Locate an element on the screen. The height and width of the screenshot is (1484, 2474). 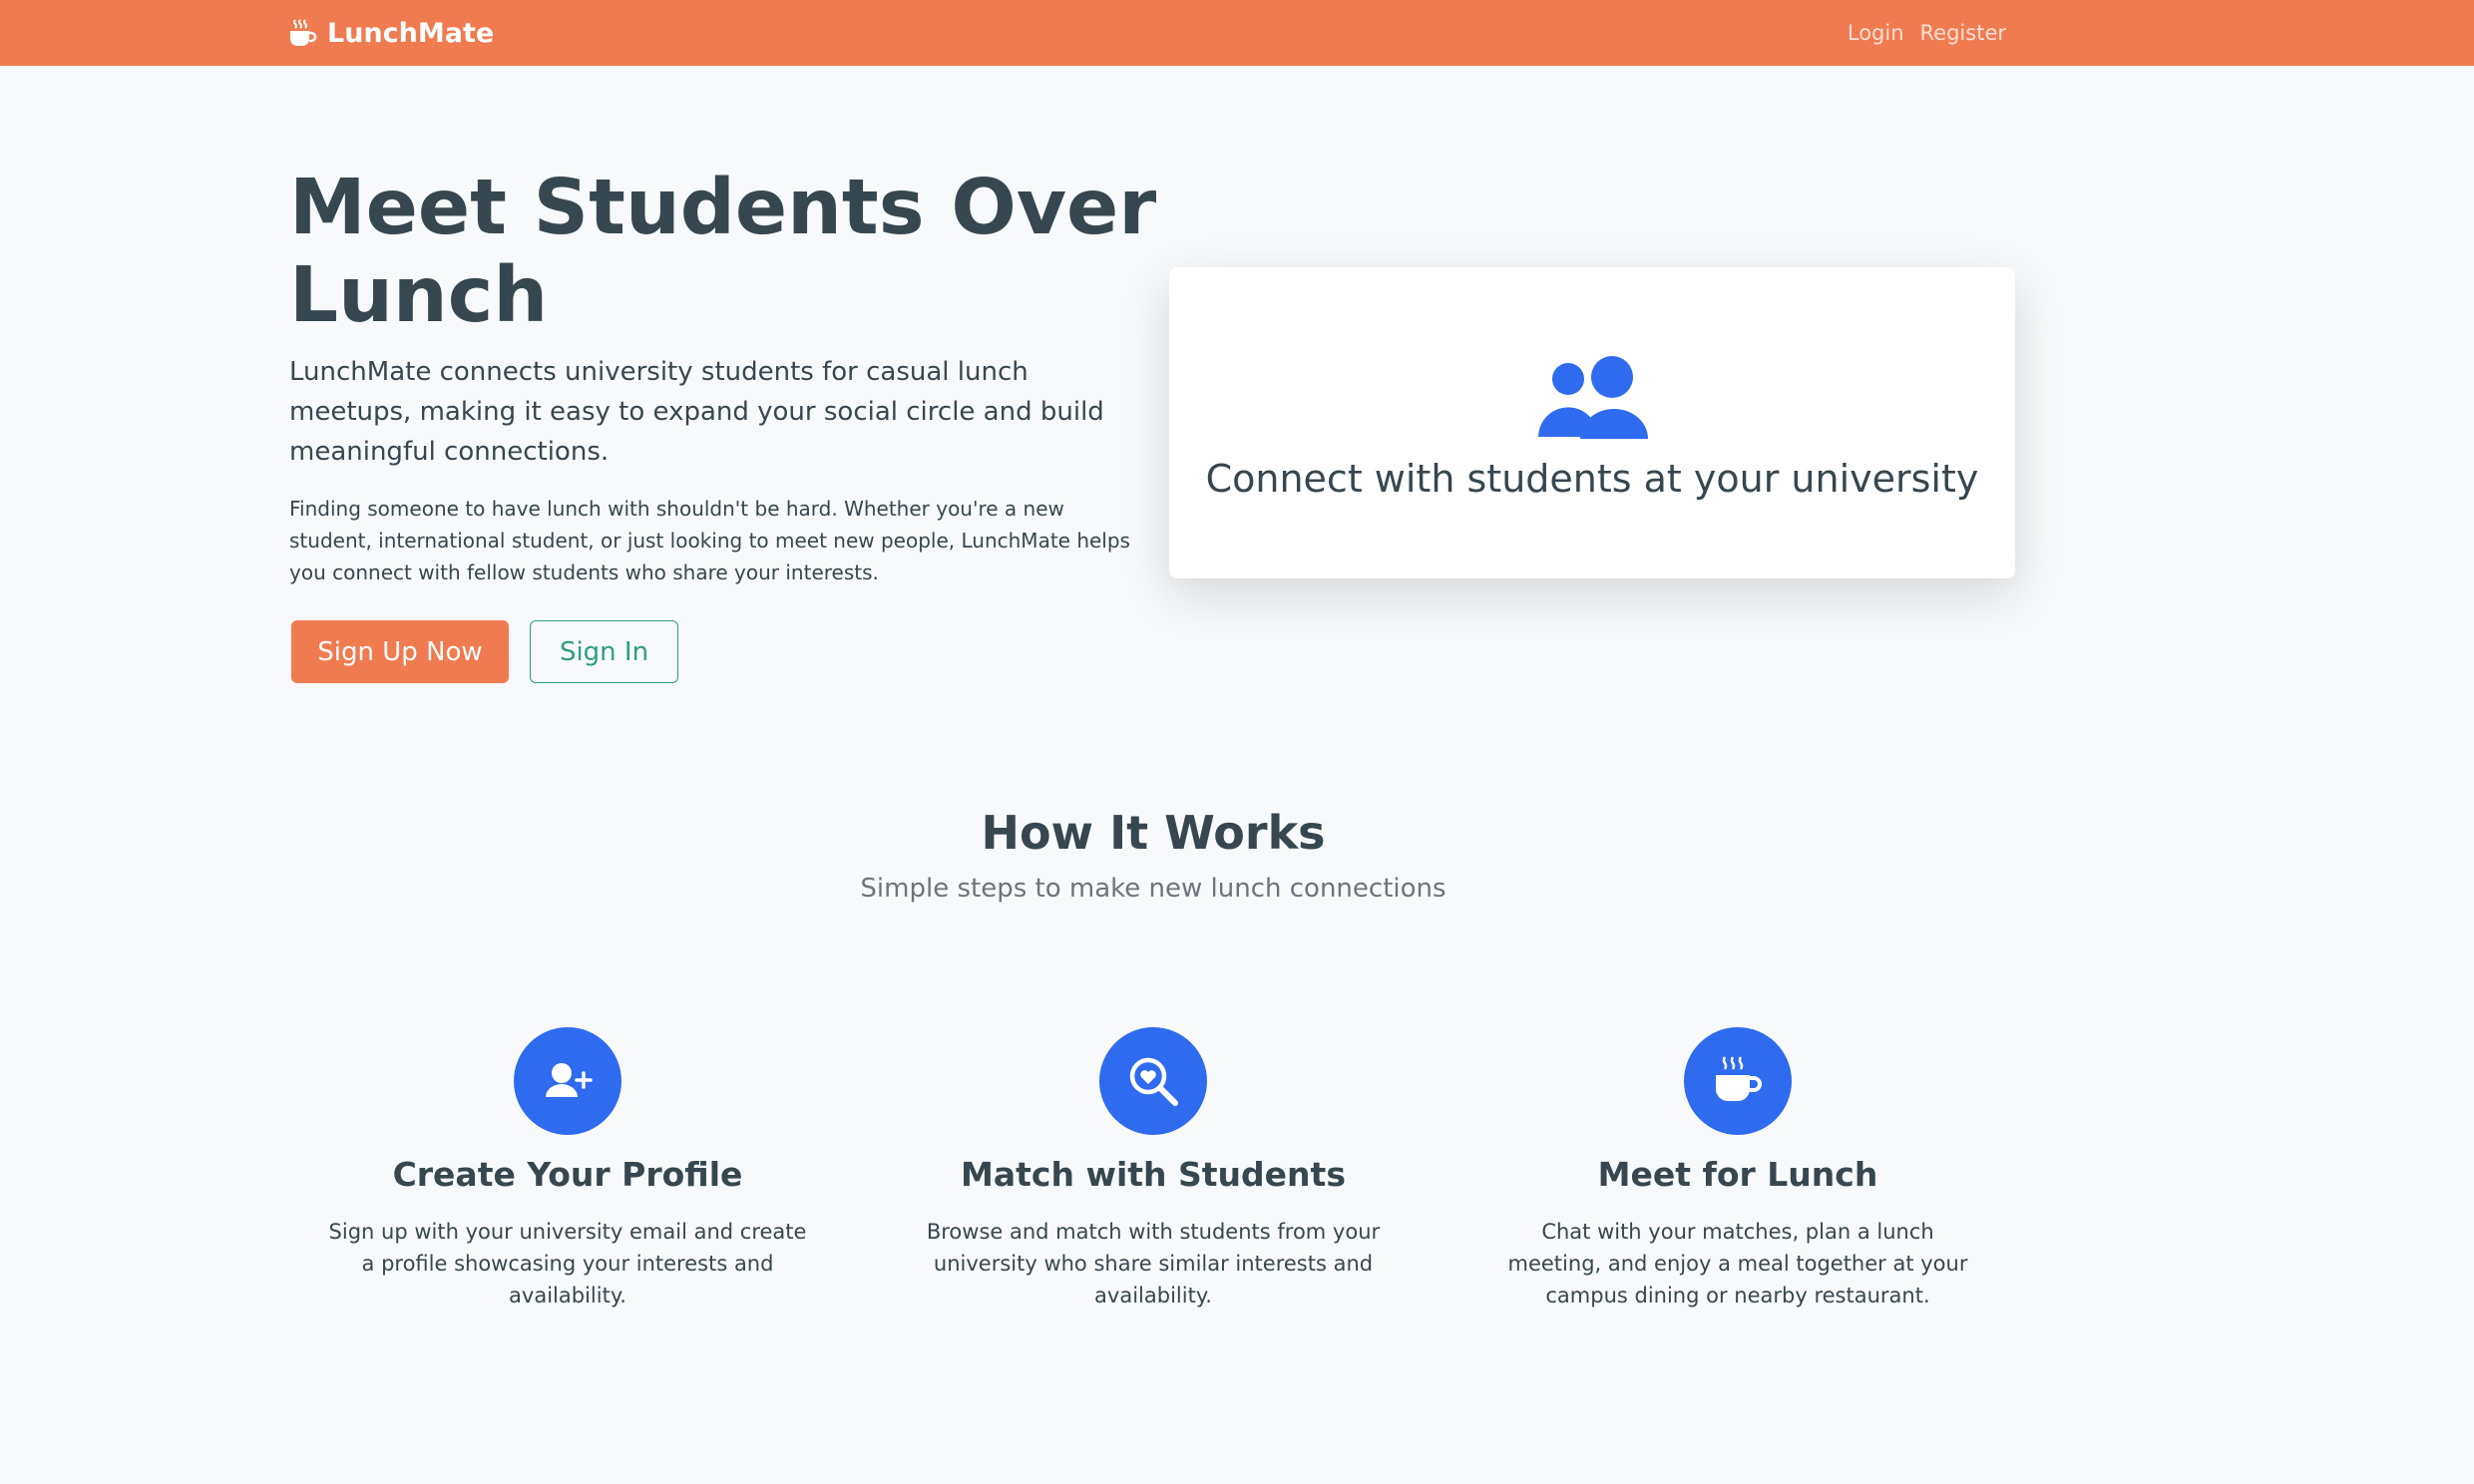
brand-link: LunchMate is located at coordinates (391, 33).